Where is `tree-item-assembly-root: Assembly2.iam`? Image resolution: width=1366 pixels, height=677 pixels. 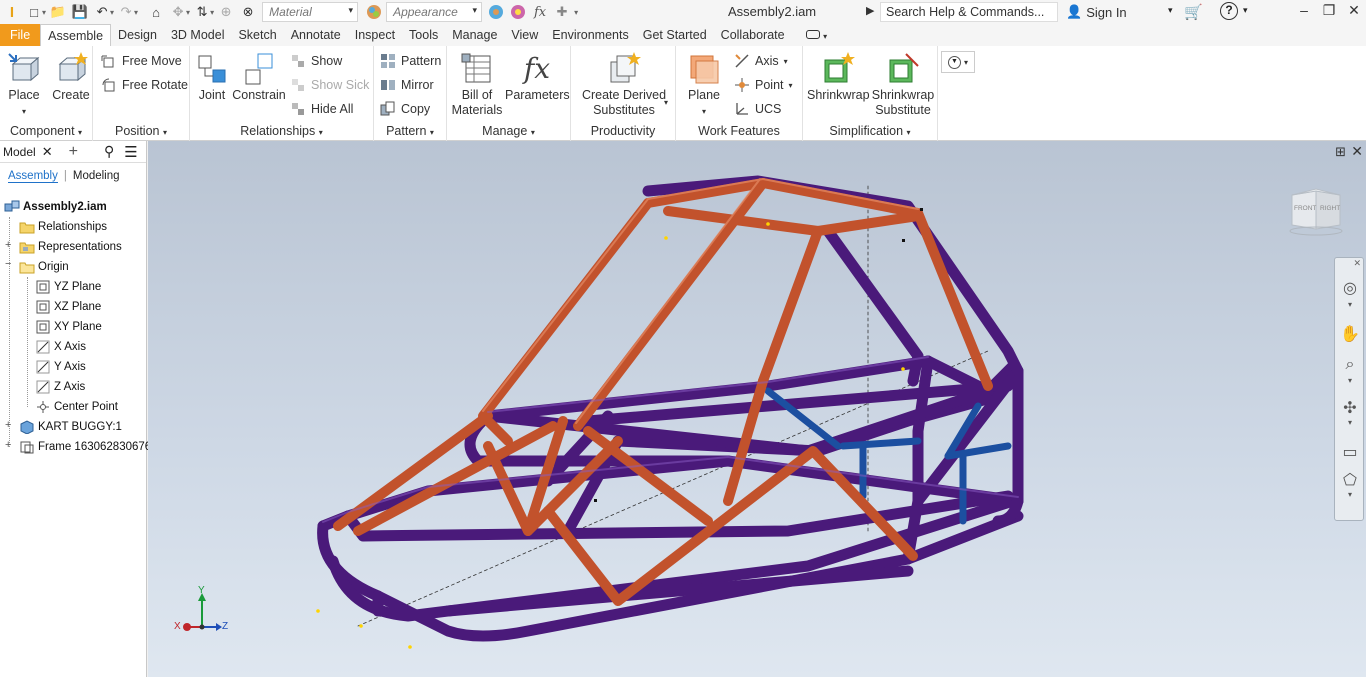 tree-item-assembly-root: Assembly2.iam is located at coordinates (55, 207).